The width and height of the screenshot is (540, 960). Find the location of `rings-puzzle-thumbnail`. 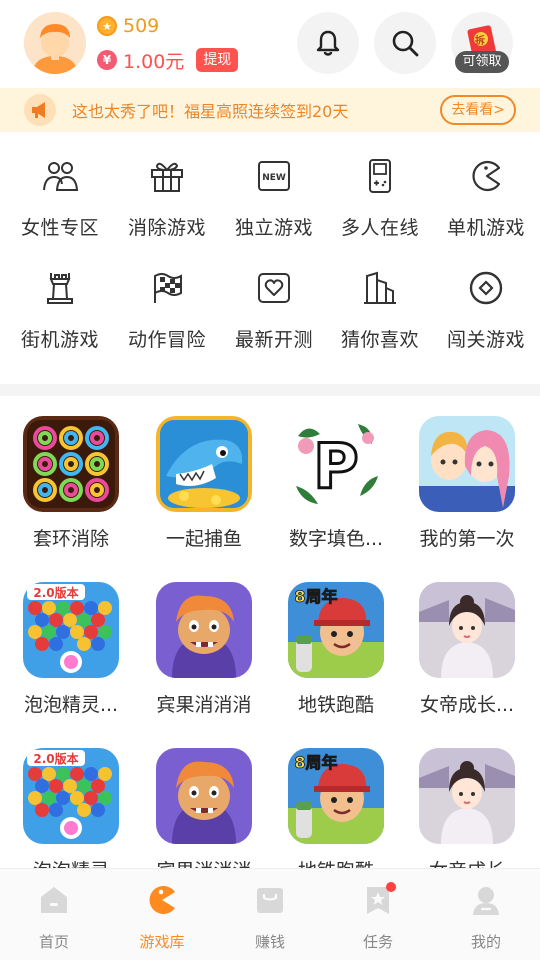

rings-puzzle-thumbnail is located at coordinates (71, 464).